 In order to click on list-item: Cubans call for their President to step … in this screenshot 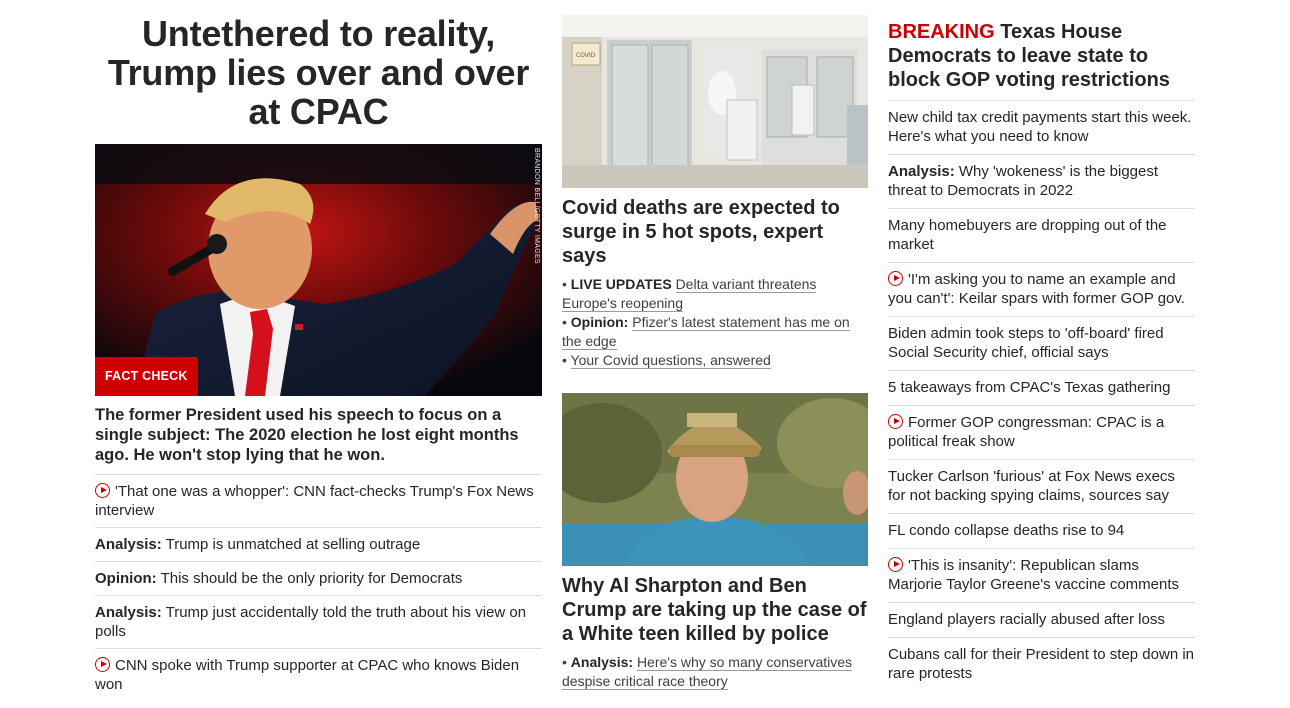, I will do `click(1041, 664)`.